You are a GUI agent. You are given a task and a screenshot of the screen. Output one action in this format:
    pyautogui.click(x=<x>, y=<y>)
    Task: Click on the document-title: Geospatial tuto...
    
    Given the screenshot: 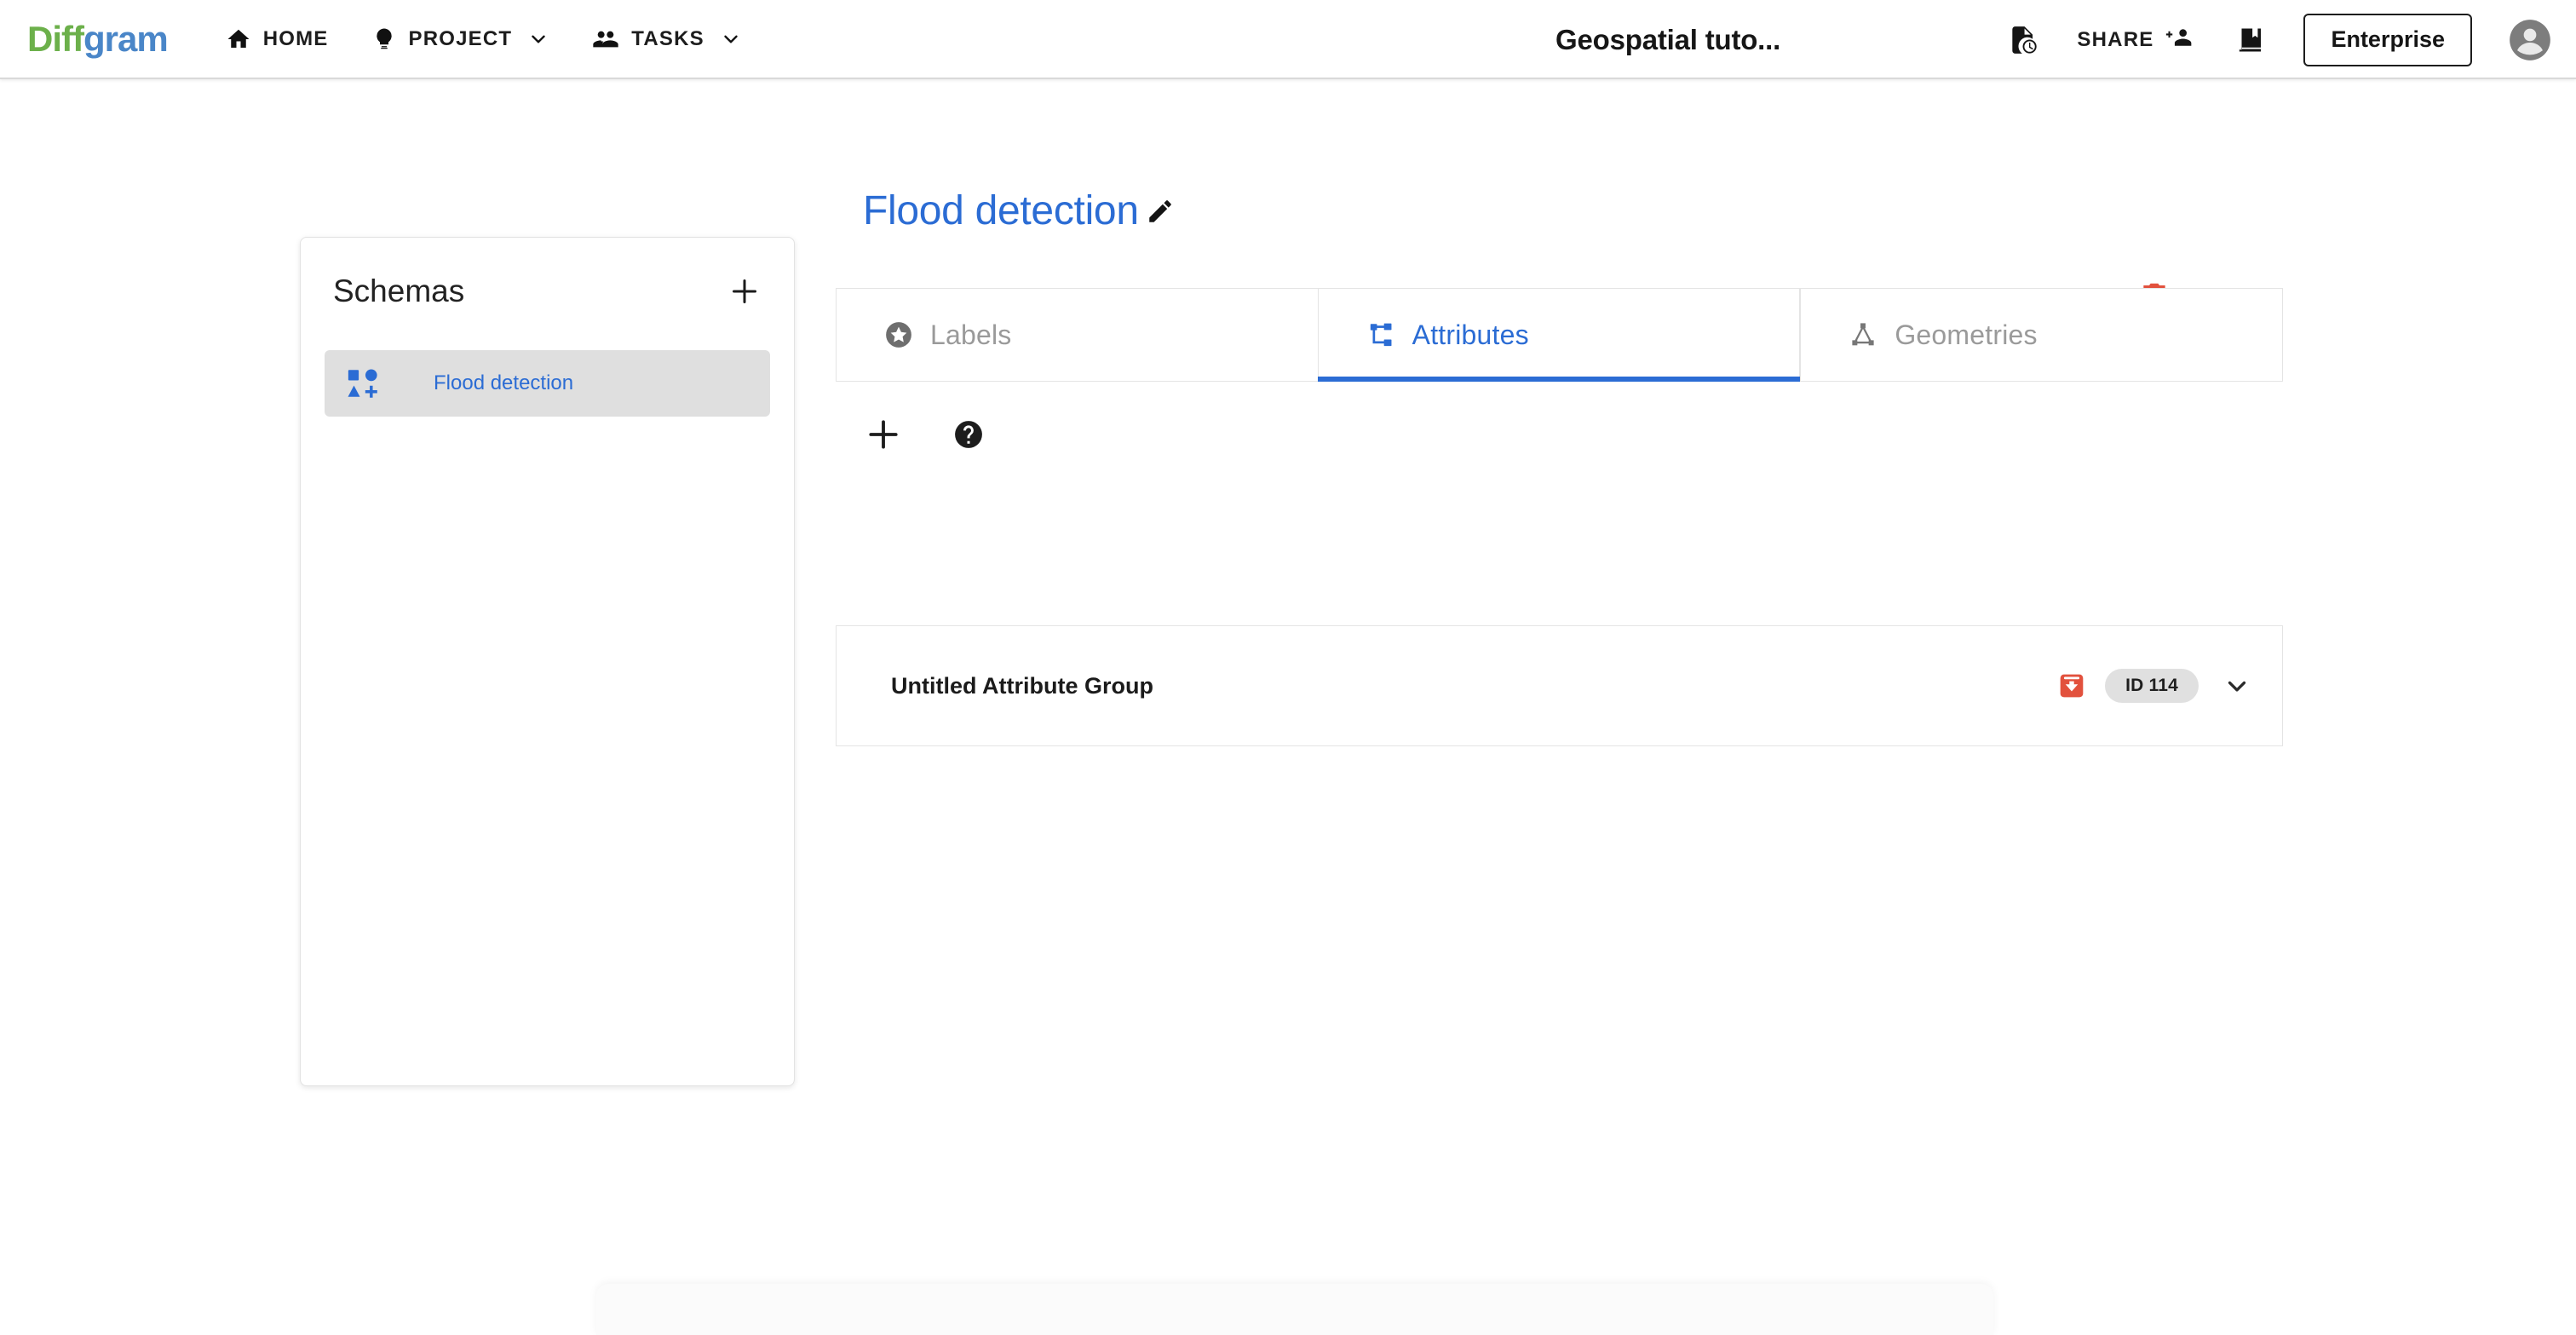 What is the action you would take?
    pyautogui.click(x=1668, y=39)
    